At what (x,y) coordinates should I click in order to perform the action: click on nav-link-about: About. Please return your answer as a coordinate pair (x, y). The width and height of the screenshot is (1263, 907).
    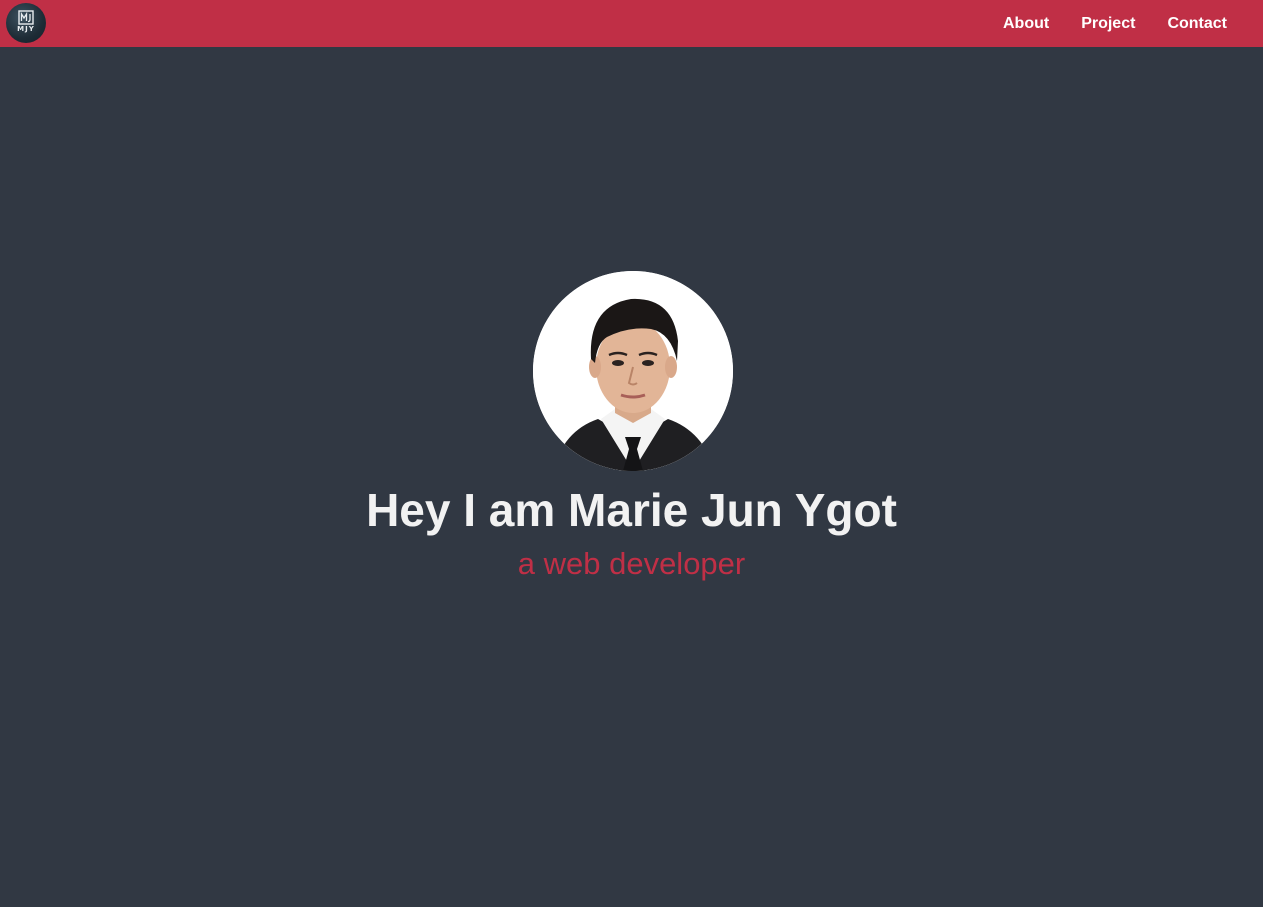
    Looking at the image, I should click on (1026, 24).